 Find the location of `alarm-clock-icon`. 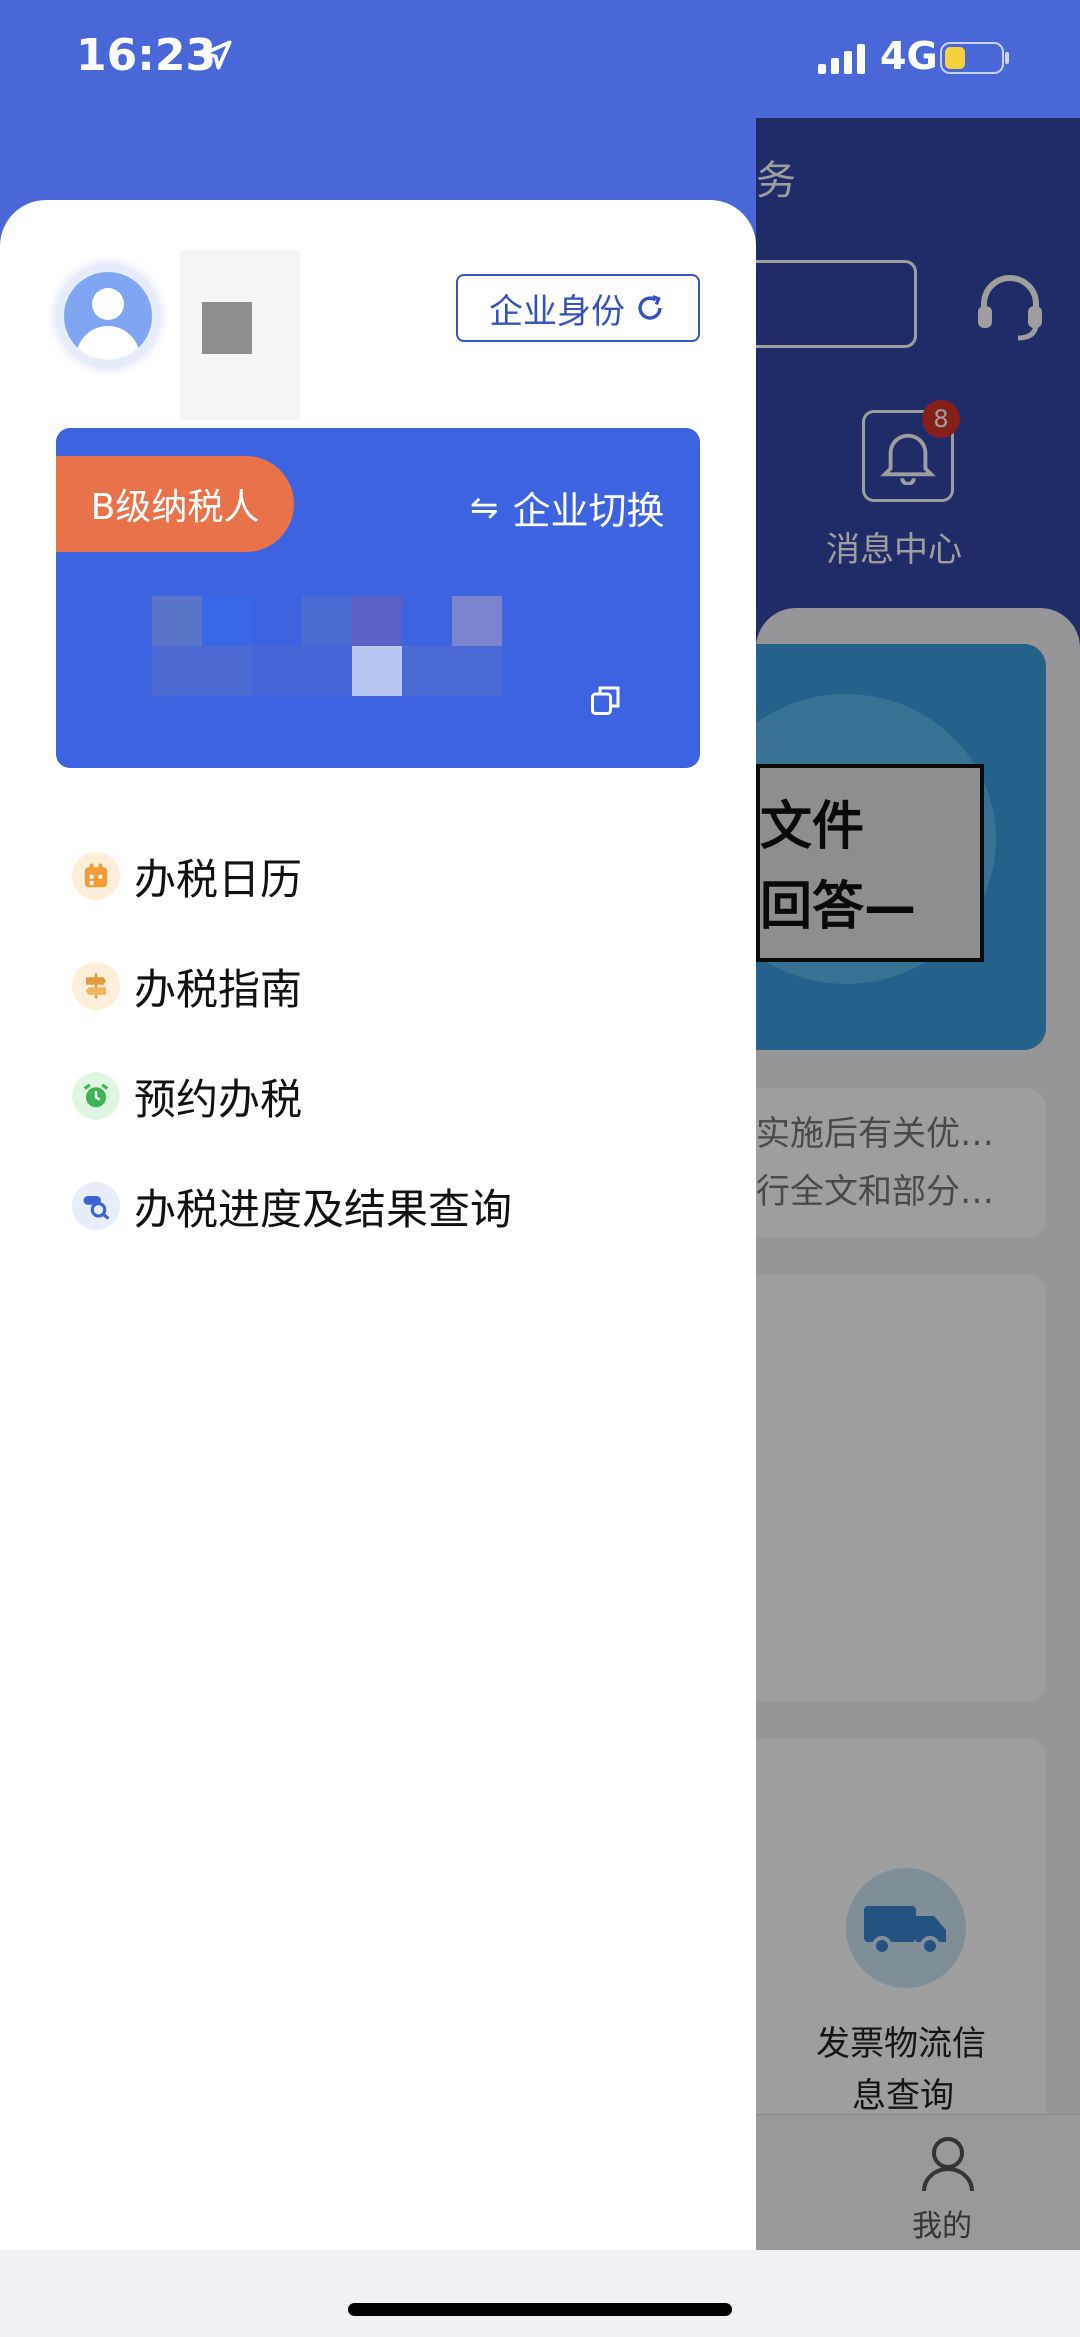

alarm-clock-icon is located at coordinates (96, 1096).